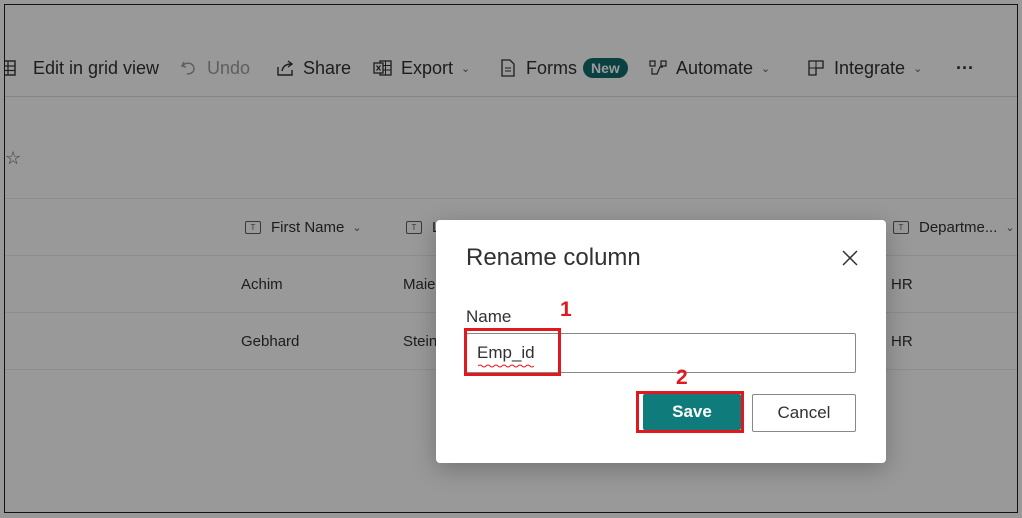 This screenshot has height=518, width=1022. Describe the element at coordinates (489, 316) in the screenshot. I see `name-field-label: Name` at that location.